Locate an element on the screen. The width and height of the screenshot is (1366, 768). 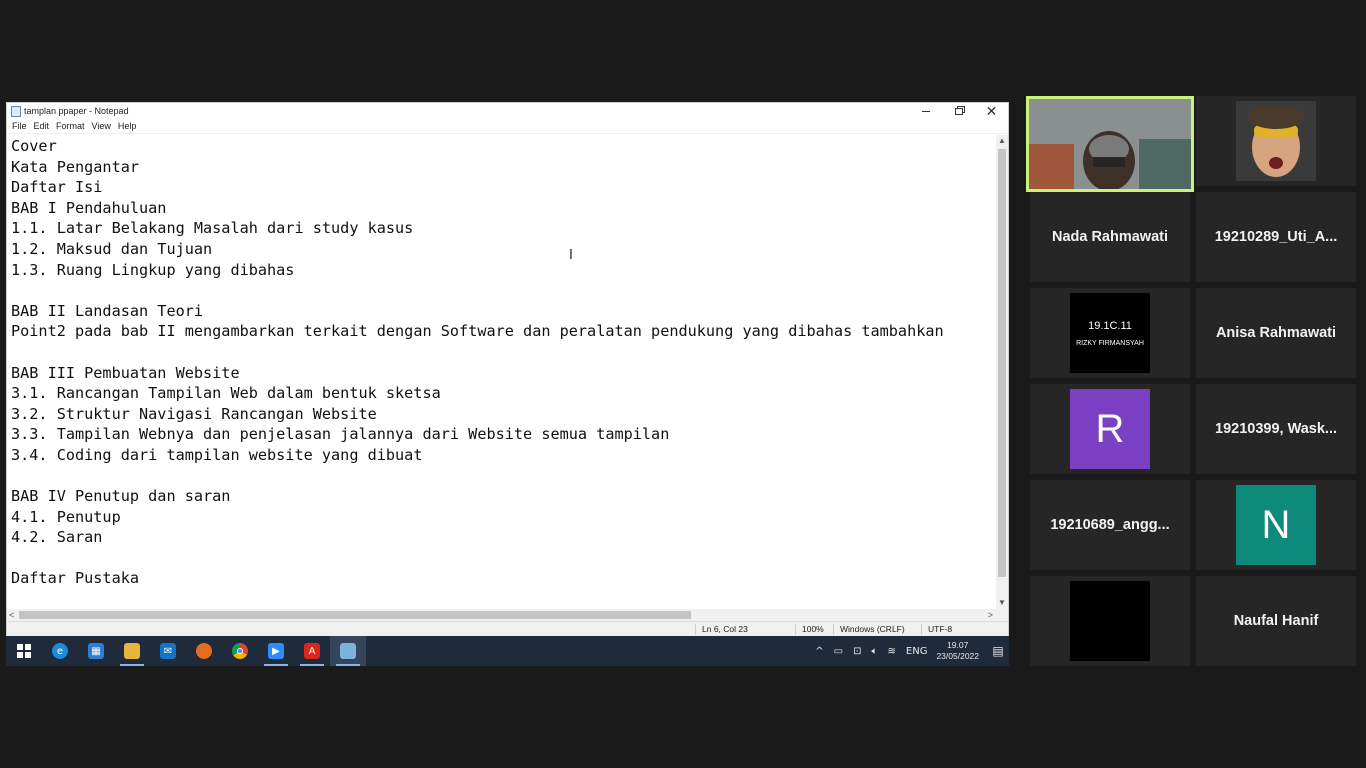
edge-button: e is located at coordinates (60, 651).